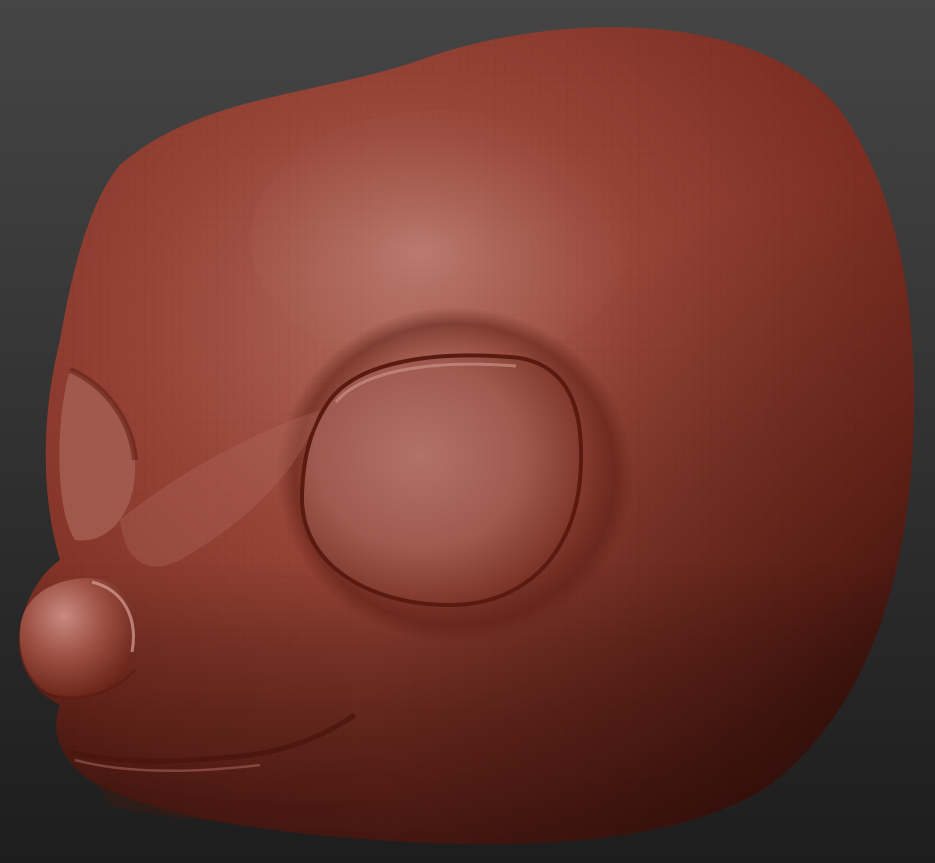 The width and height of the screenshot is (935, 863). Describe the element at coordinates (441, 480) in the screenshot. I see `eye` at that location.